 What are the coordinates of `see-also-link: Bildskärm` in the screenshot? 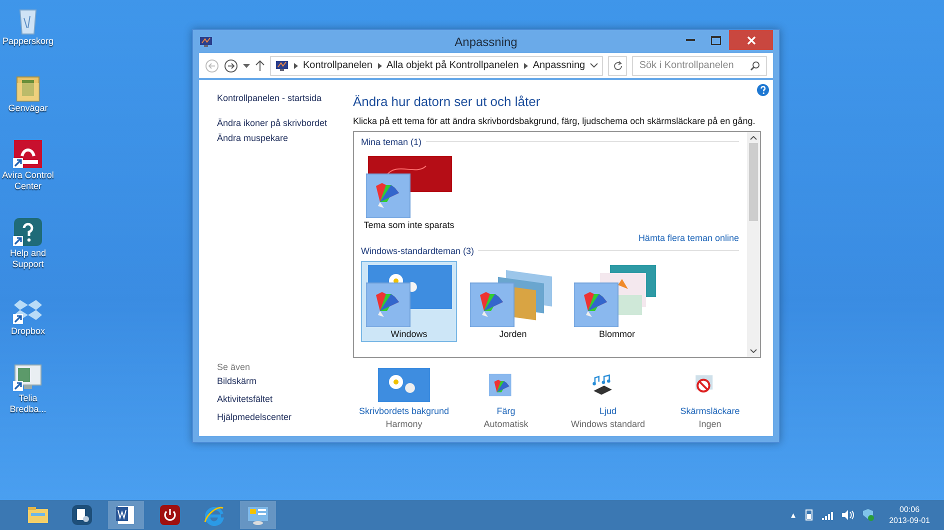 It's located at (283, 381).